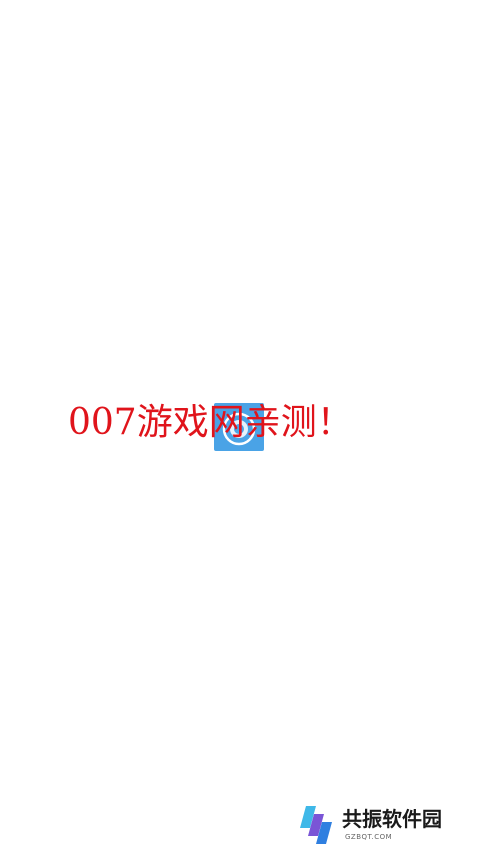 The image size is (478, 851). What do you see at coordinates (210, 422) in the screenshot?
I see `splash-message: 007游戏网亲测！` at bounding box center [210, 422].